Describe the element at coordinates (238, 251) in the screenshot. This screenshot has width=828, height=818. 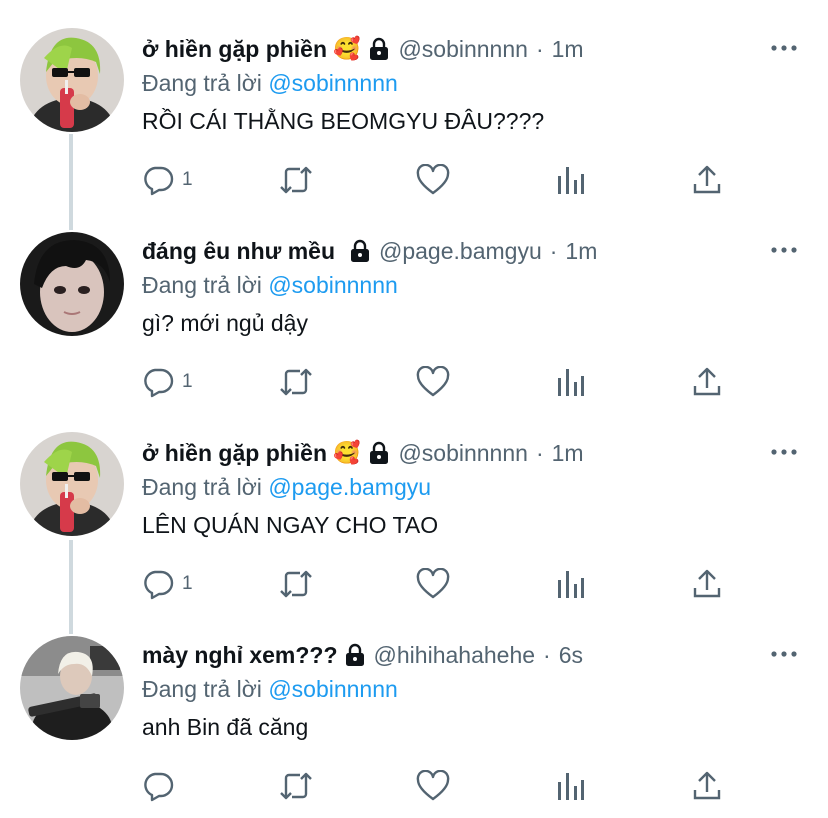
I see `display-name: đáng êu như mều` at that location.